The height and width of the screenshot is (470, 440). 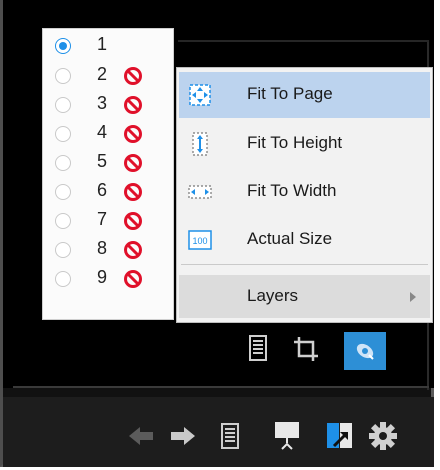 What do you see at coordinates (340, 435) in the screenshot?
I see `export-icon` at bounding box center [340, 435].